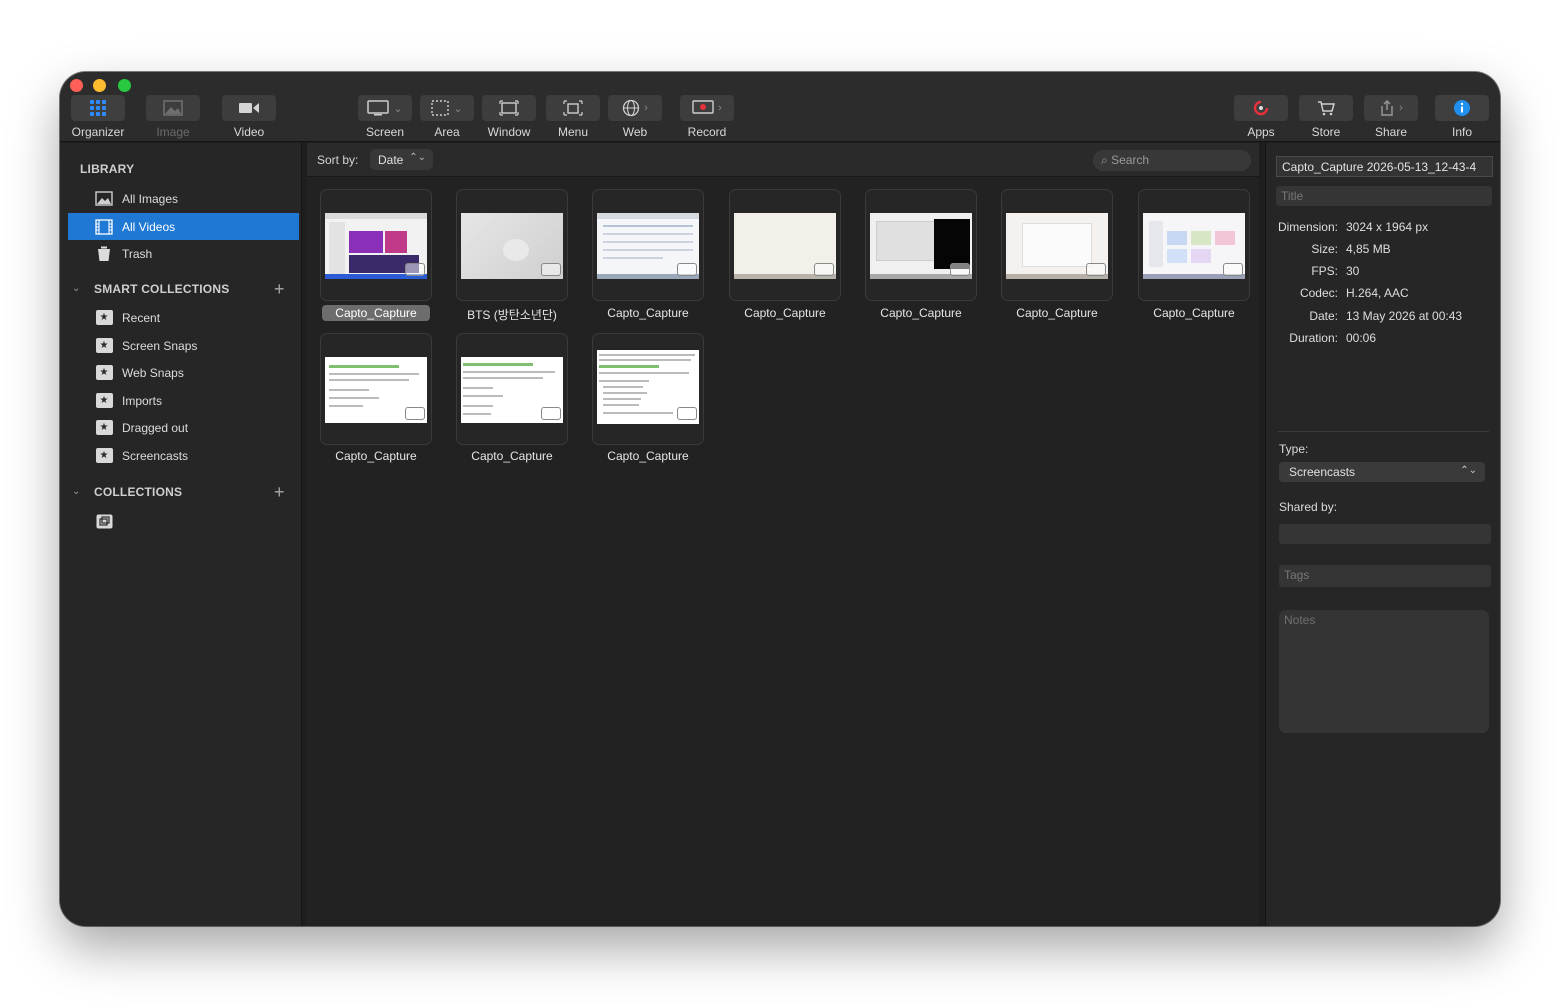  I want to click on organizer-button: Organizer, so click(98, 117).